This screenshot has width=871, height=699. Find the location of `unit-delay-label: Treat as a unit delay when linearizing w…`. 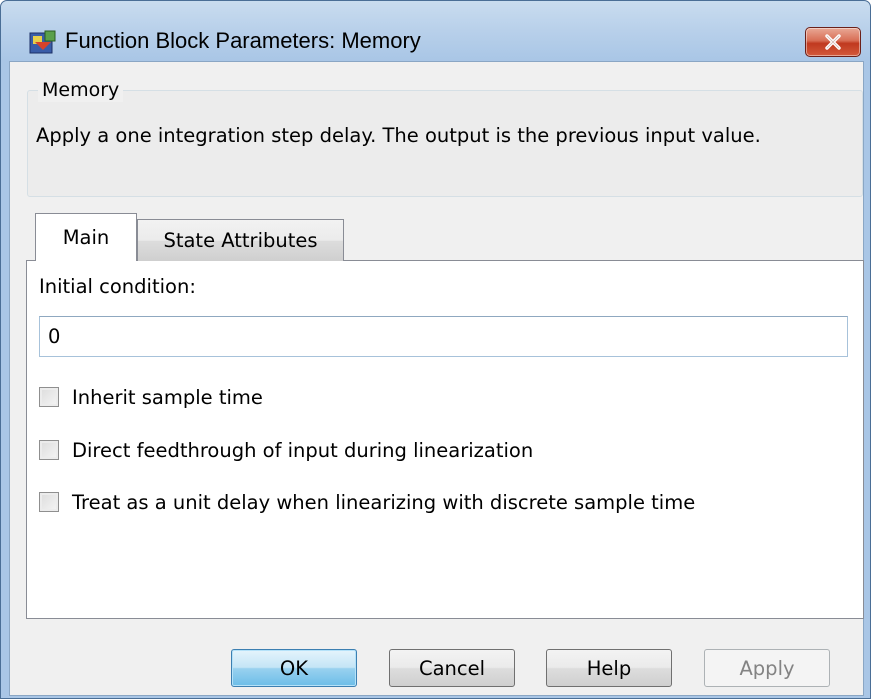

unit-delay-label: Treat as a unit delay when linearizing w… is located at coordinates (383, 502).